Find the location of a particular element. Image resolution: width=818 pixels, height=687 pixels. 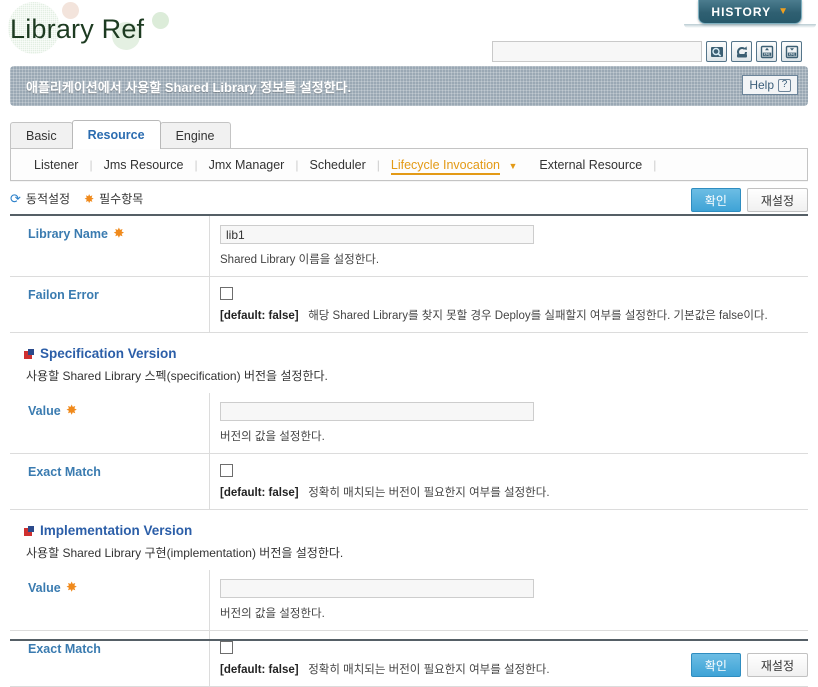

field-label-text: Failon Error is located at coordinates (63, 295).